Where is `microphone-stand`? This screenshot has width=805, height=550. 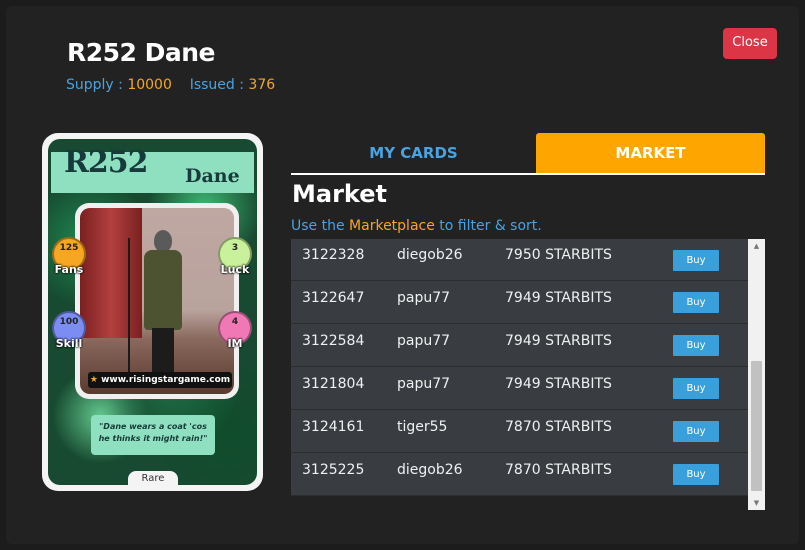
microphone-stand is located at coordinates (129, 307).